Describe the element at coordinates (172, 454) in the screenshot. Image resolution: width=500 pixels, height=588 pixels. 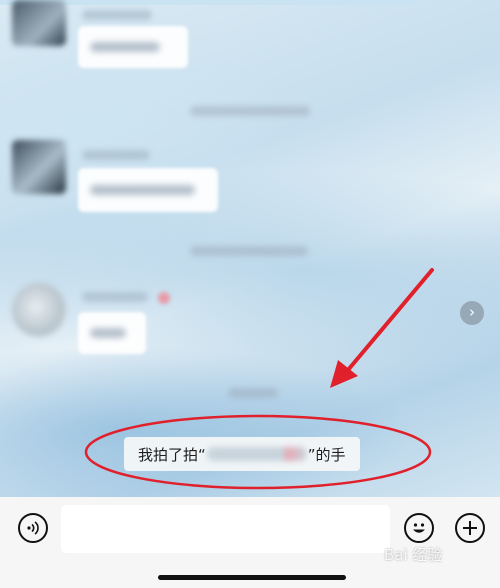
I see `pat-message-prefix: 我拍了拍“` at that location.